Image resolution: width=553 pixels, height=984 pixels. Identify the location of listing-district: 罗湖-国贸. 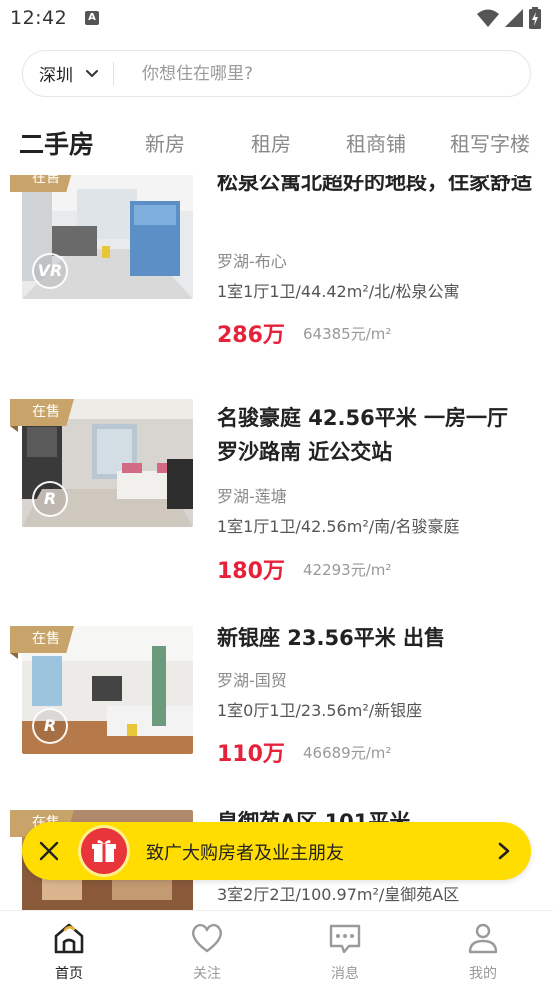
(252, 680).